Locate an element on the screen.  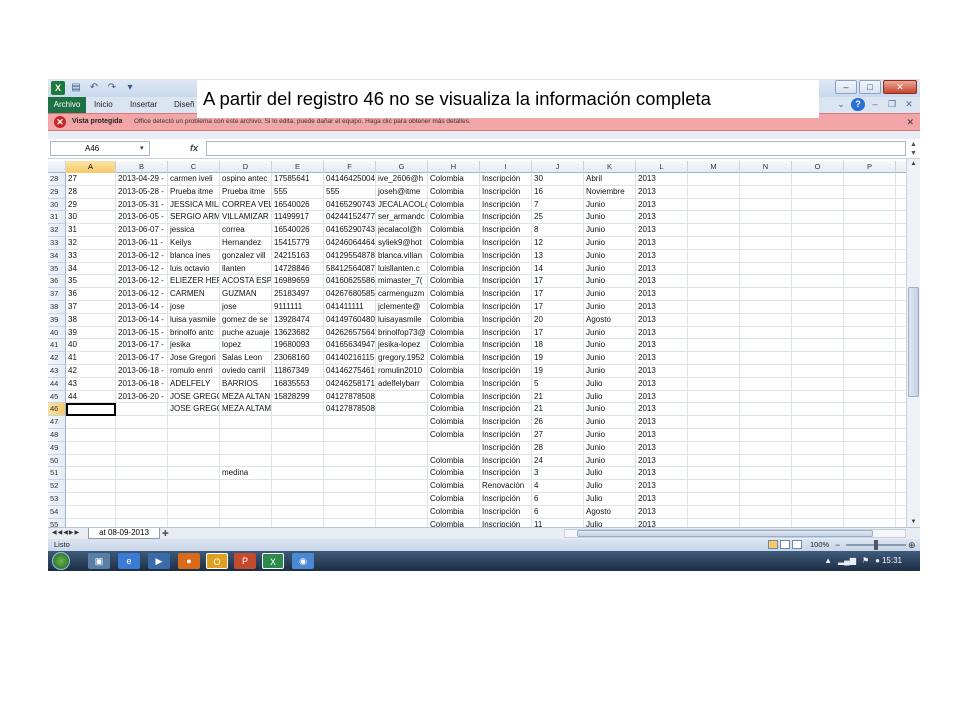
cell-f: 04244152477 is located at coordinates (350, 218).